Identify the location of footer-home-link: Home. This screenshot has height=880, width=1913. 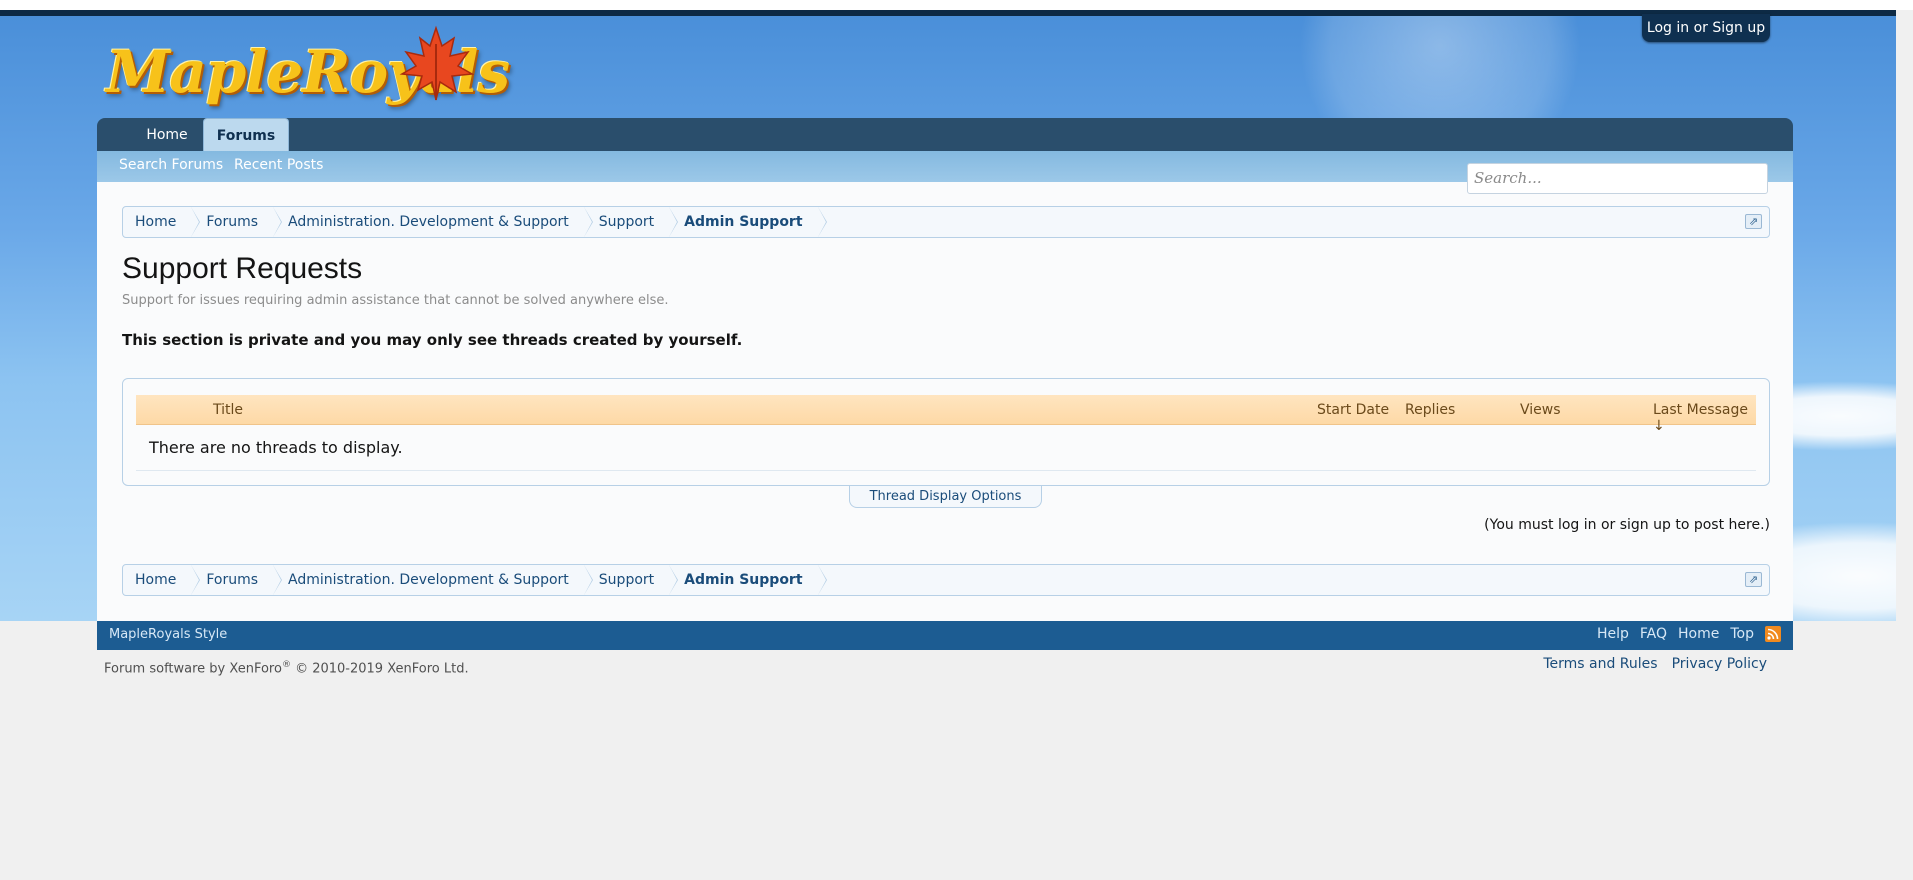
(1698, 634).